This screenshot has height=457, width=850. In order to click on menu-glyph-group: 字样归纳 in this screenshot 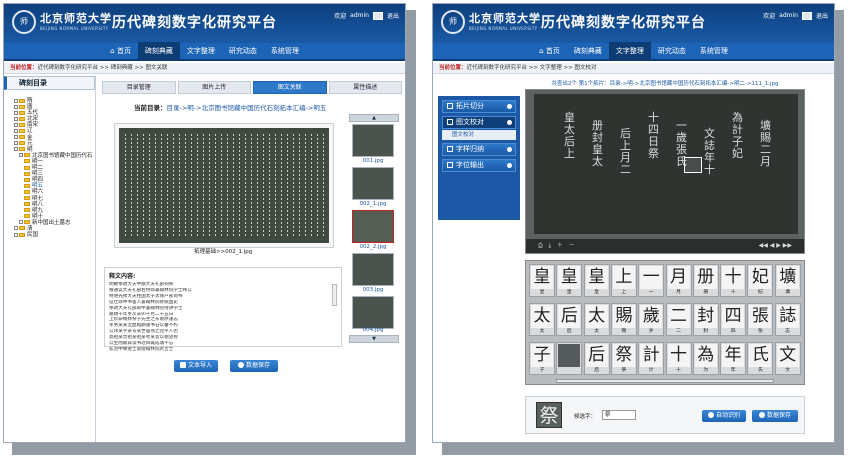, I will do `click(479, 149)`.